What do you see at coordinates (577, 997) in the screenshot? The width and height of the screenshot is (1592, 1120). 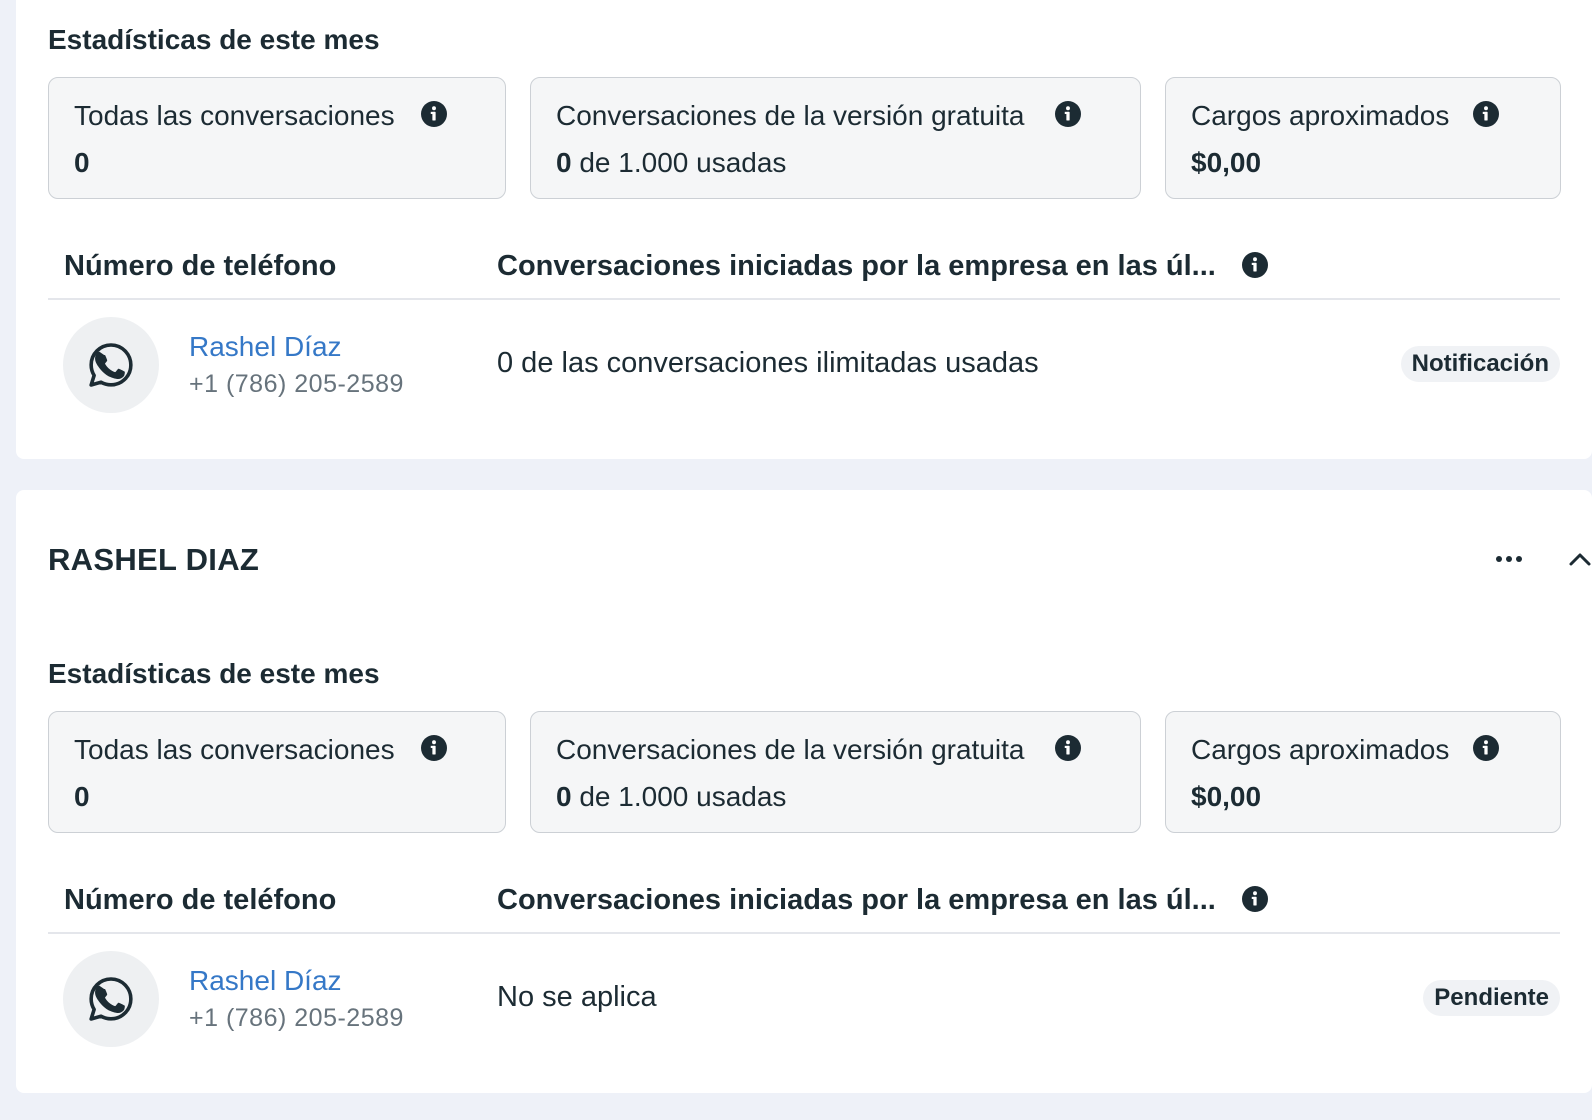 I see `conversation-usage: No se aplica` at bounding box center [577, 997].